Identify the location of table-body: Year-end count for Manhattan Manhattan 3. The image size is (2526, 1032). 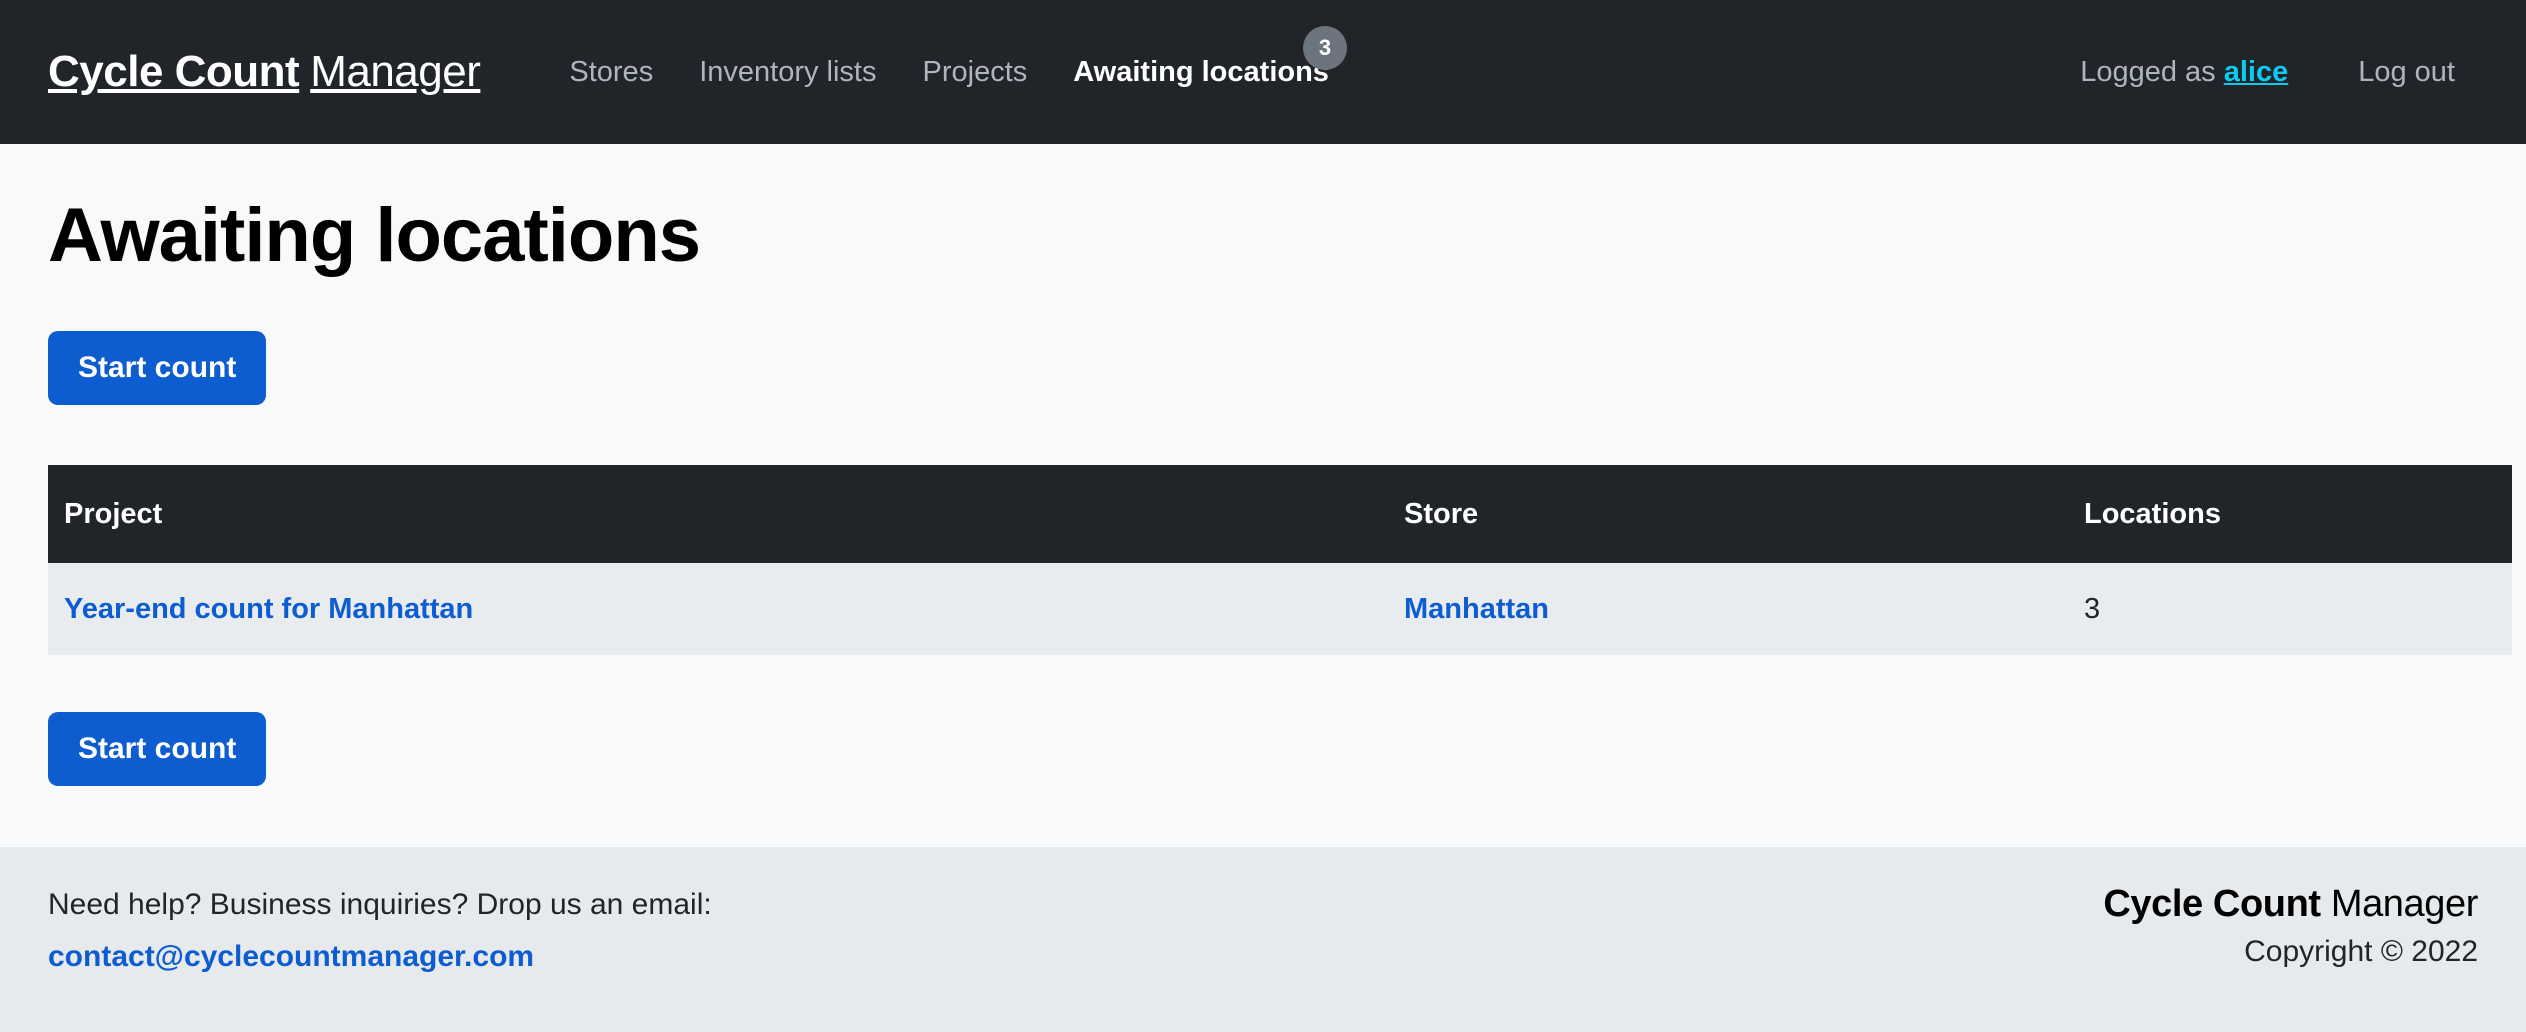
(1280, 609).